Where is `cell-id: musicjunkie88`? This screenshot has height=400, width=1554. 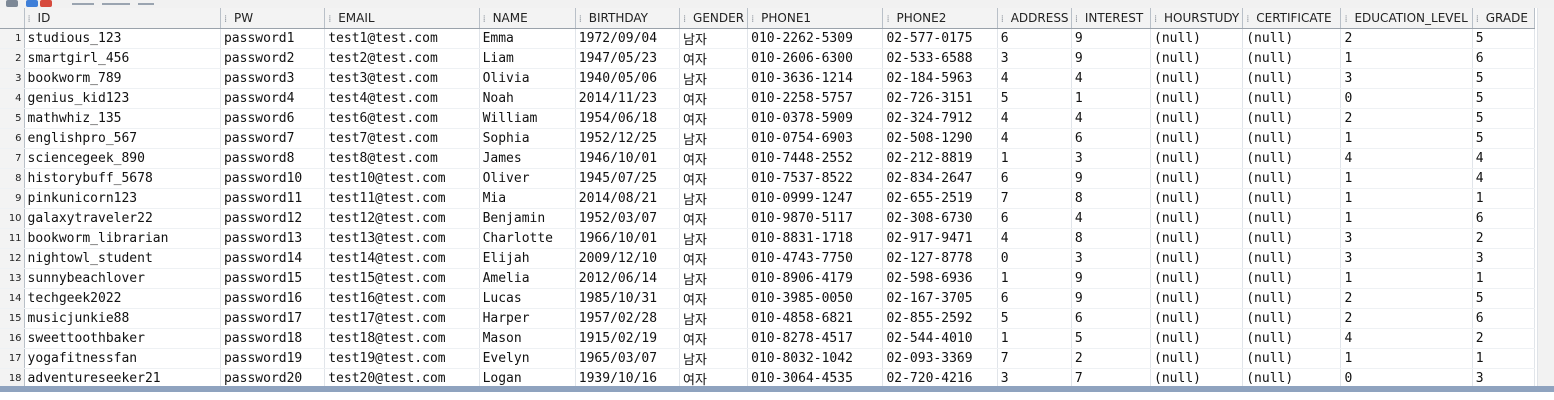 cell-id: musicjunkie88 is located at coordinates (122, 318).